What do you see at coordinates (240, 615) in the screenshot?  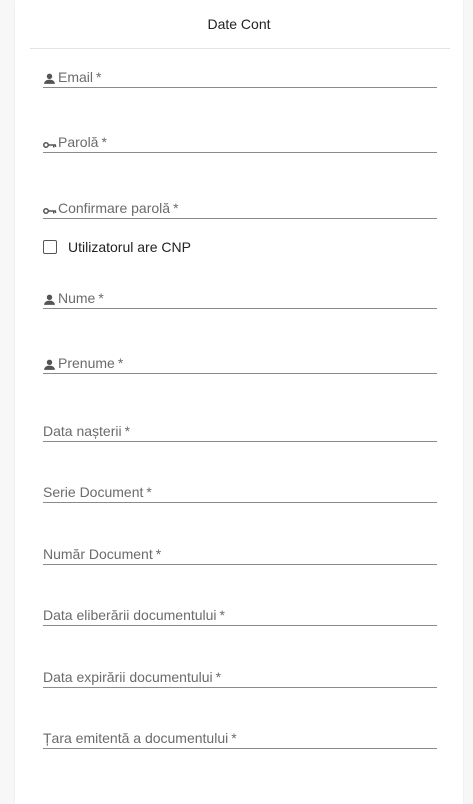 I see `document-issue-date-field: Data eliberării documentului *` at bounding box center [240, 615].